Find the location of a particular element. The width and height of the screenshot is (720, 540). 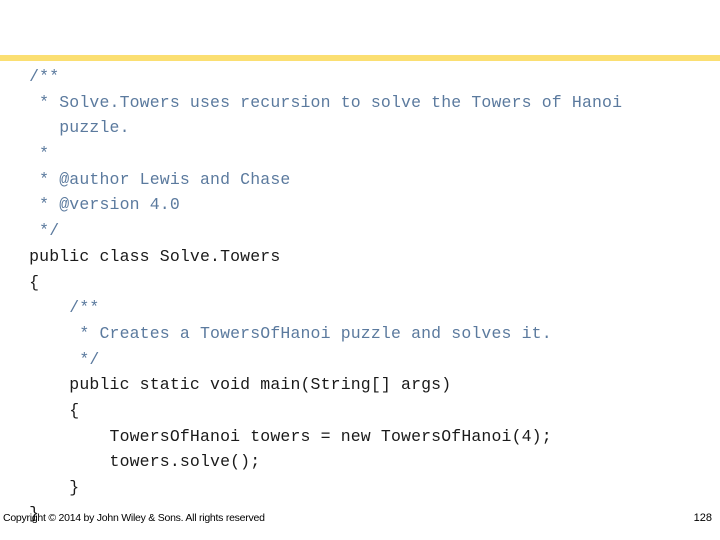

code-line: puzzle. is located at coordinates (69, 128).